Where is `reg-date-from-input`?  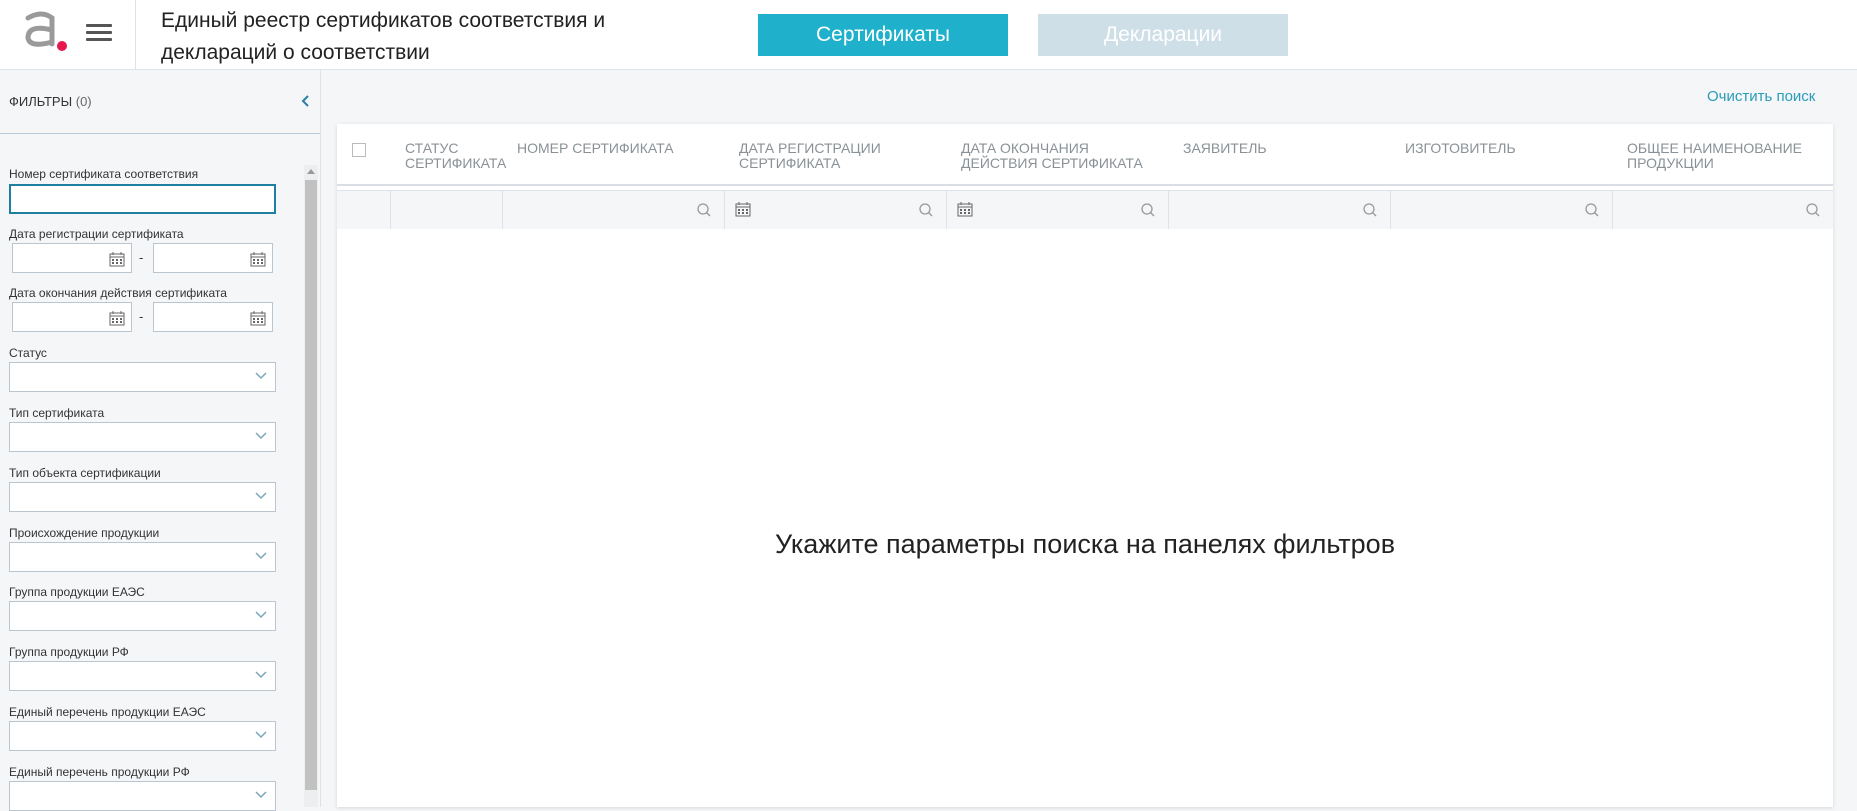 reg-date-from-input is located at coordinates (72, 258).